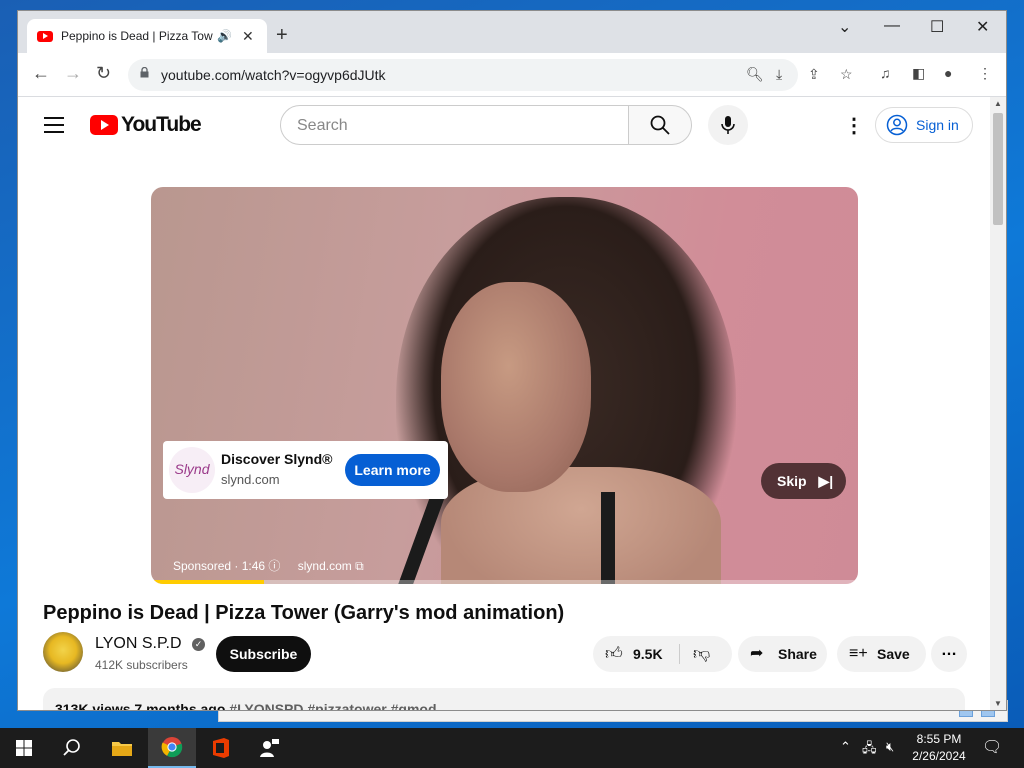  I want to click on advertiser-name: Discover Slynd®, so click(276, 459).